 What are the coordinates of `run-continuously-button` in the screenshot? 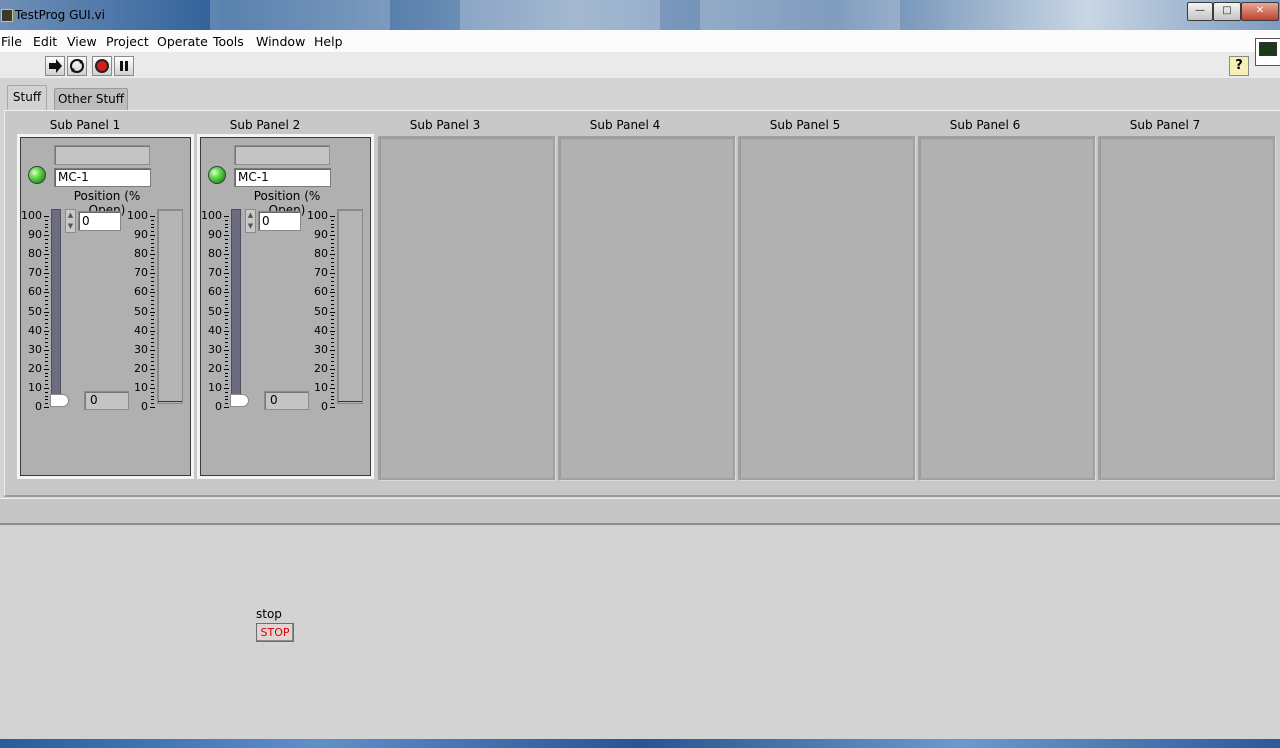 It's located at (77, 66).